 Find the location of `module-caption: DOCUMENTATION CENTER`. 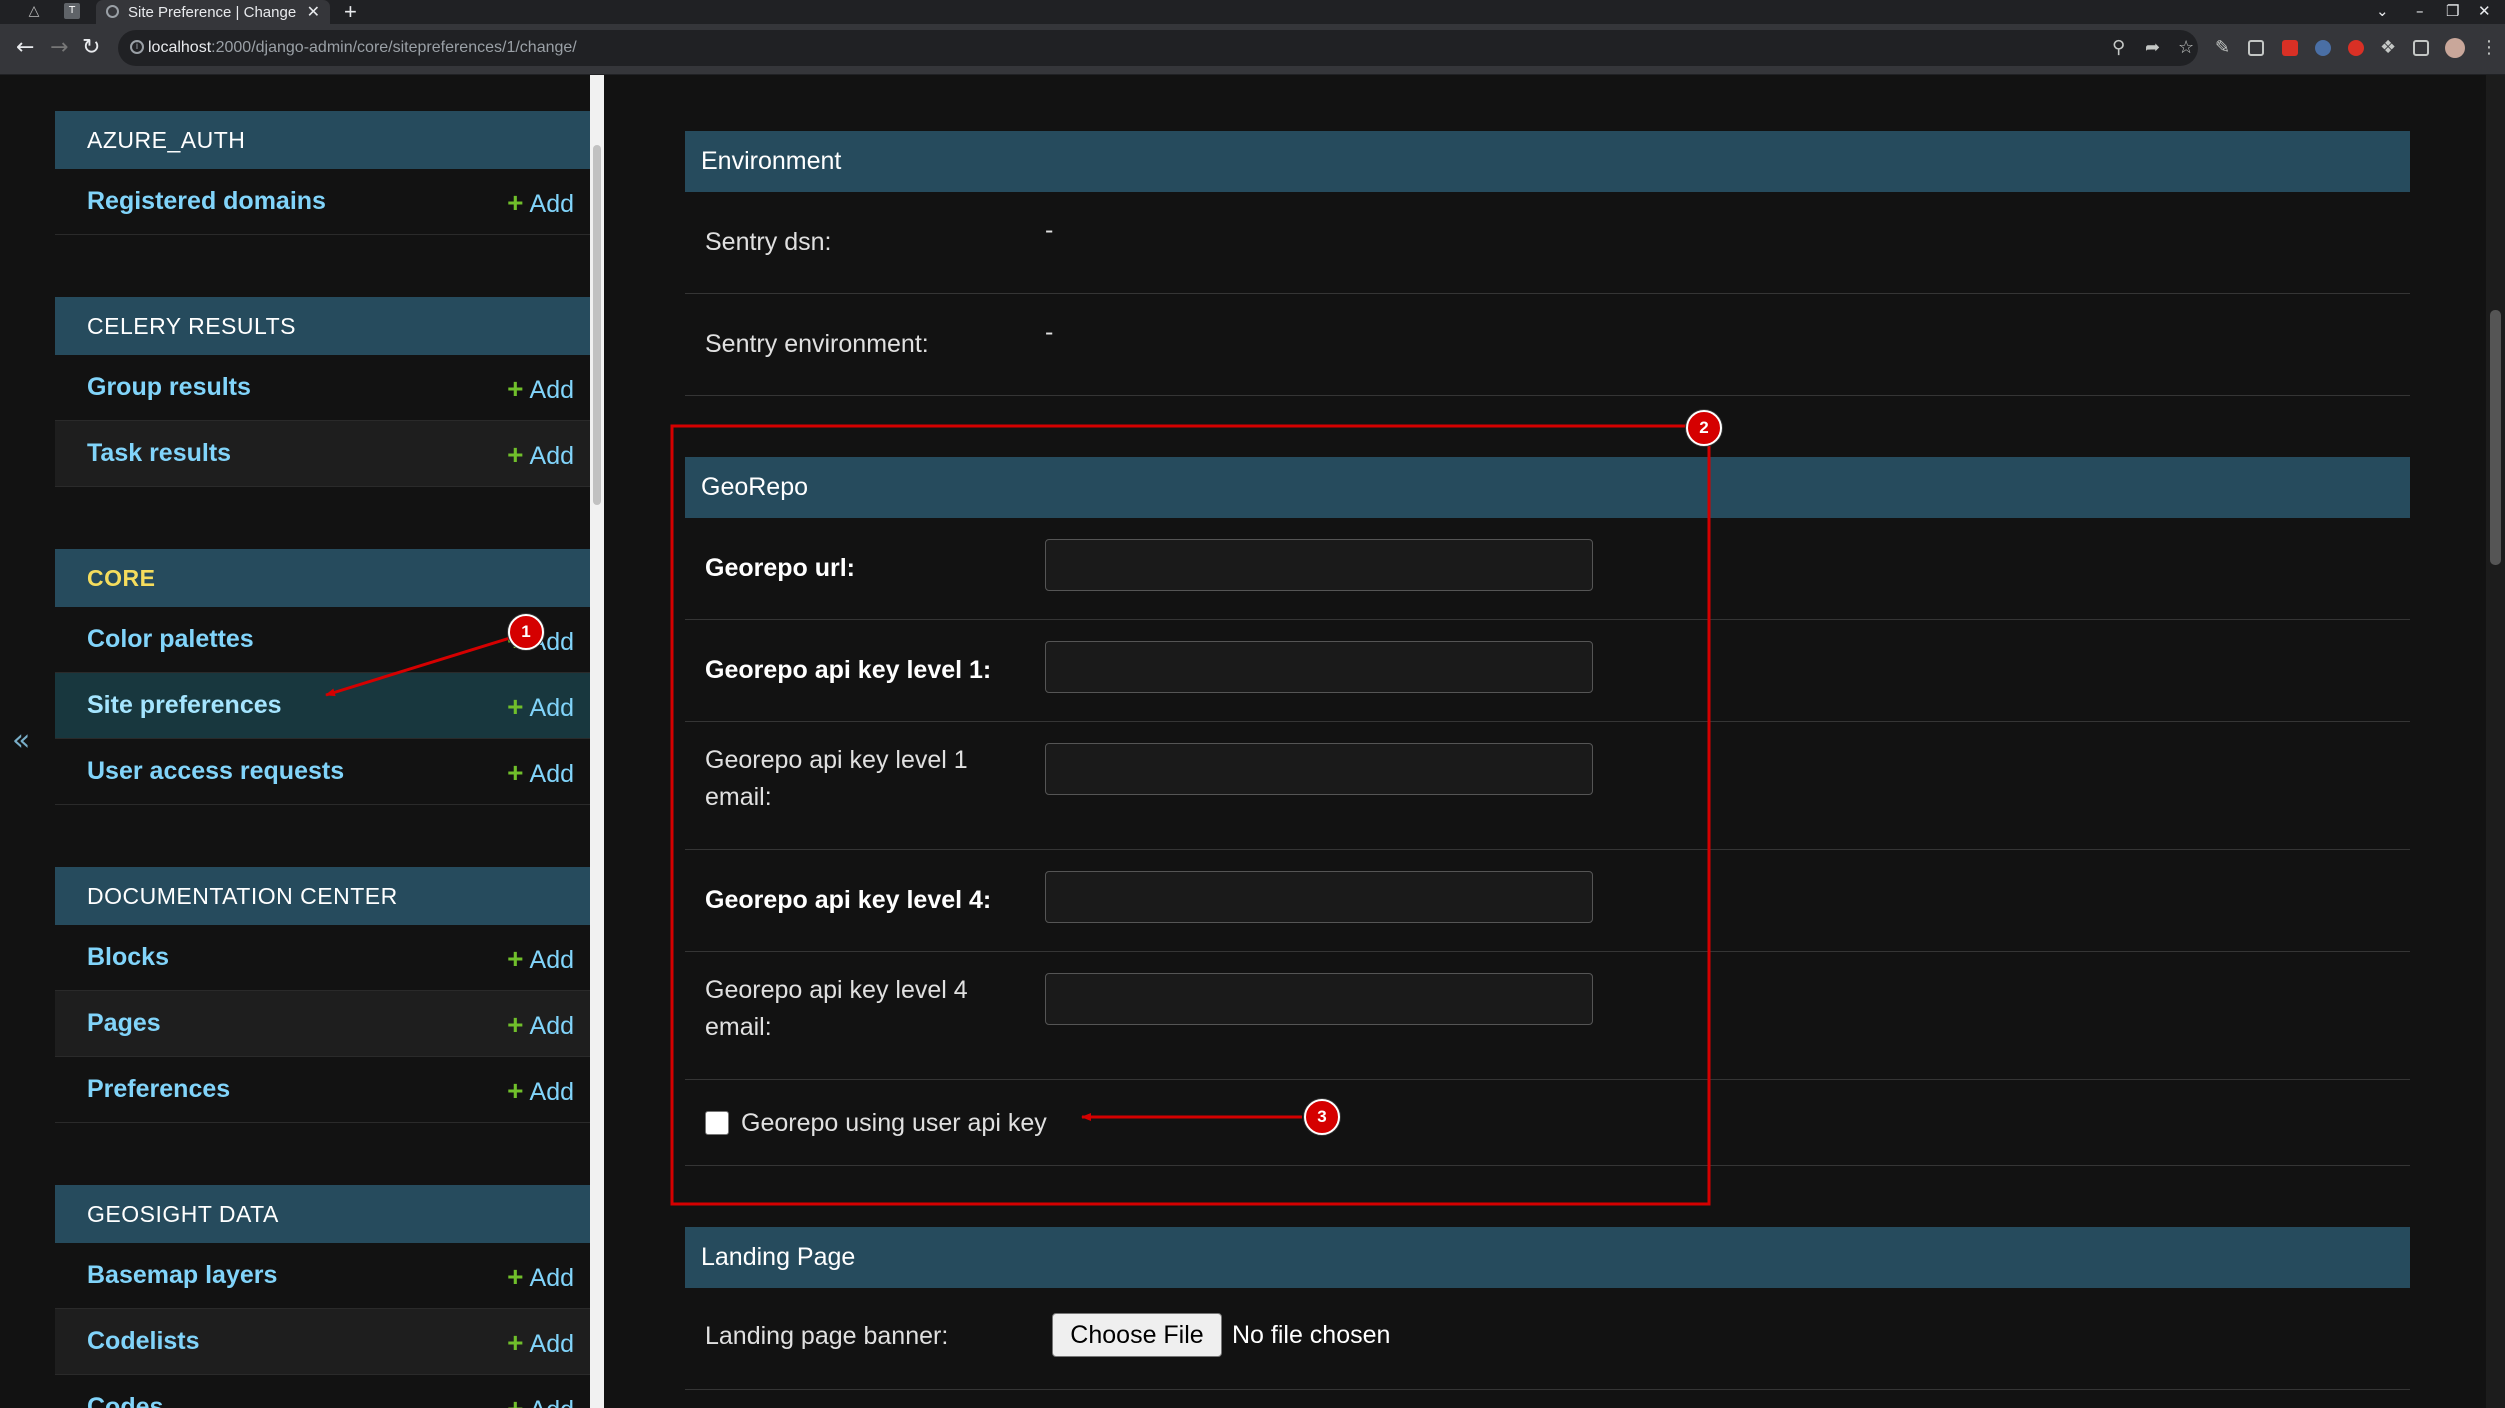

module-caption: DOCUMENTATION CENTER is located at coordinates (322, 896).